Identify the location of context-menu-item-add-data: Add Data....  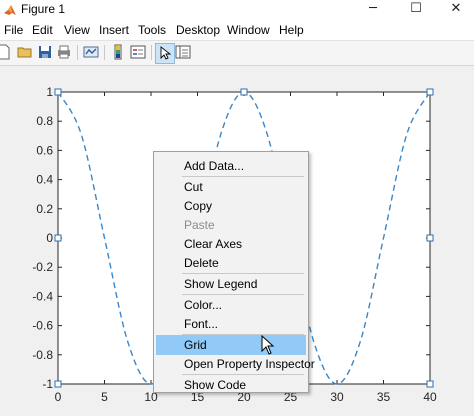
(231, 166).